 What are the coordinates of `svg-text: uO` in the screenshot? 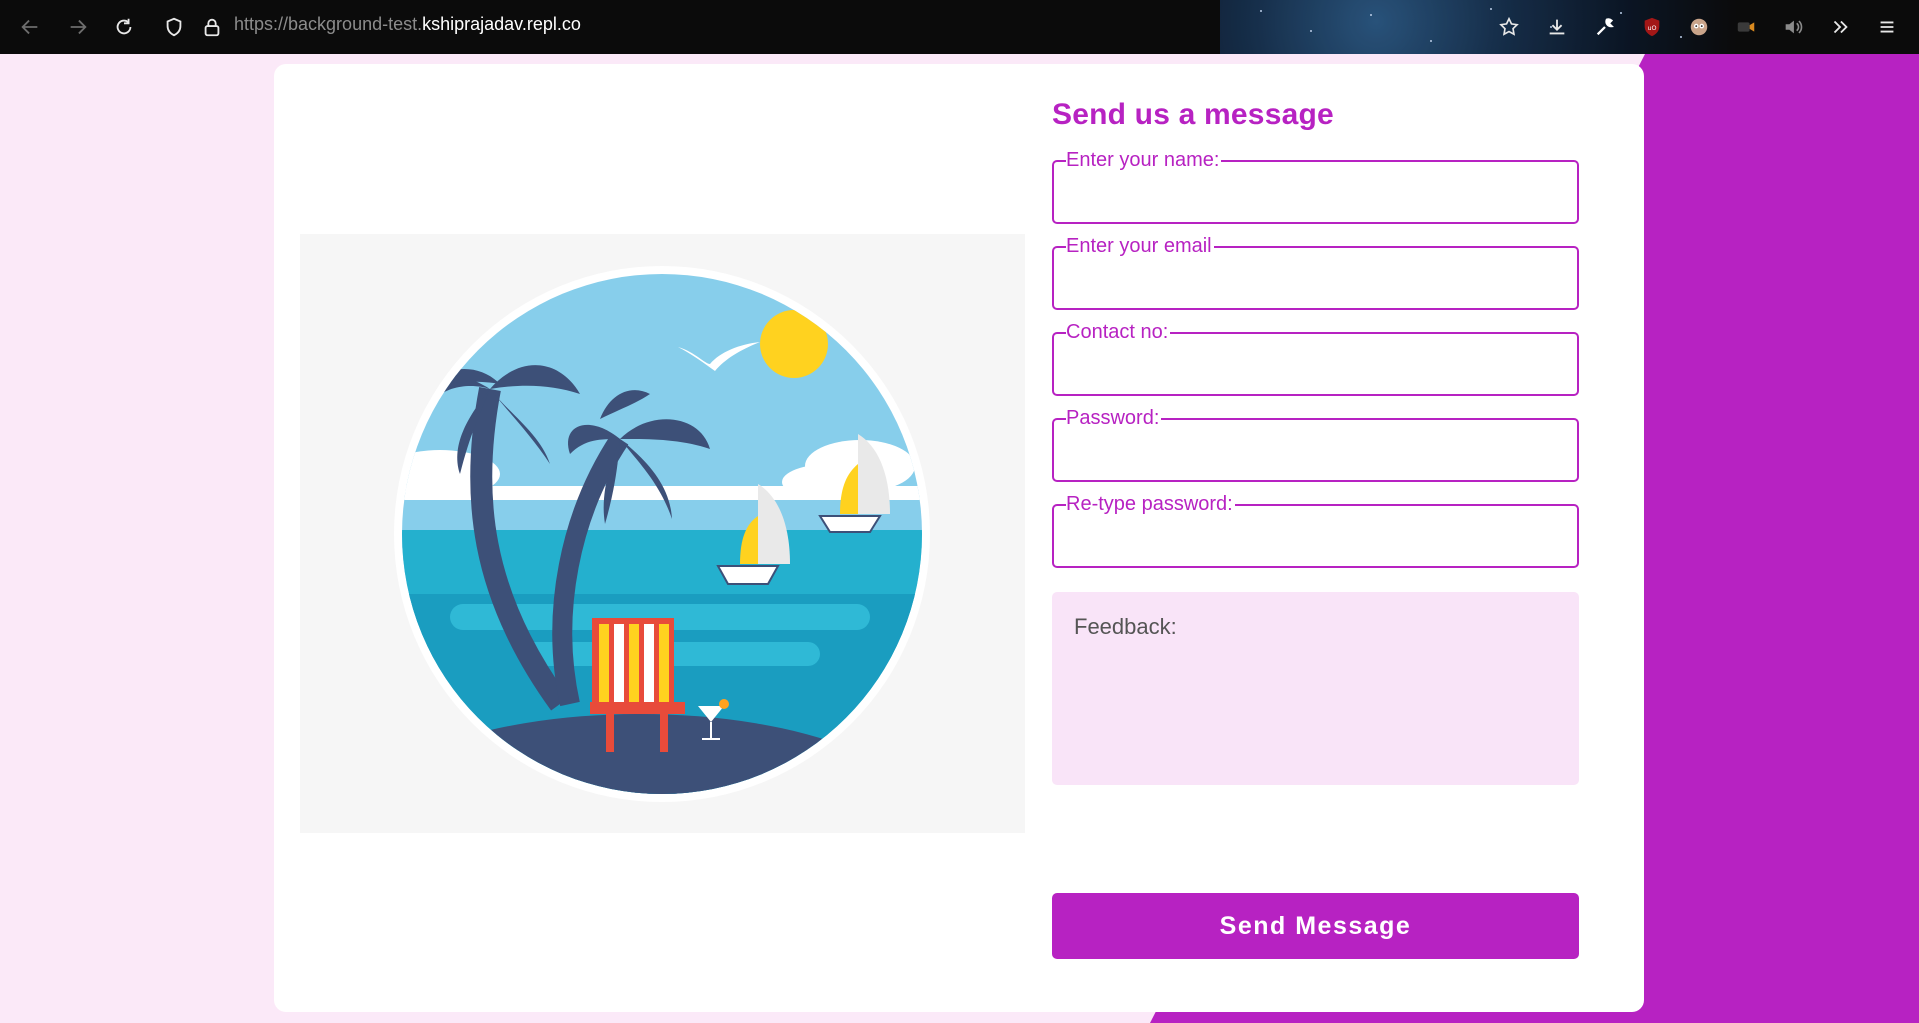 It's located at (1651, 28).